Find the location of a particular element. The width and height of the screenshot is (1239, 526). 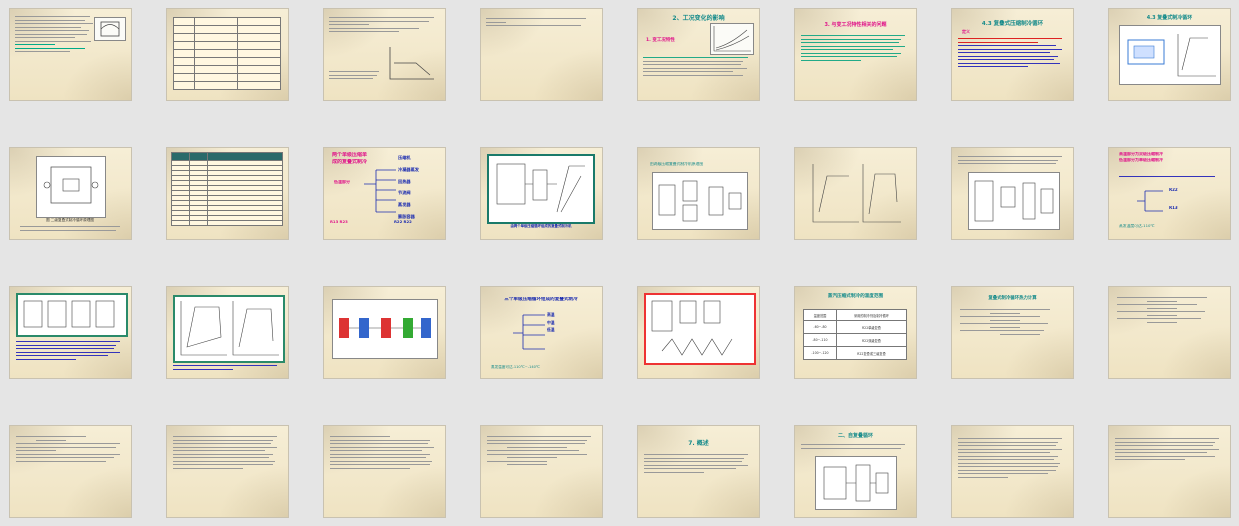

slide-thumbnail-7: 4.3 复叠式压缩制冷循环 定义 is located at coordinates (1012, 54).